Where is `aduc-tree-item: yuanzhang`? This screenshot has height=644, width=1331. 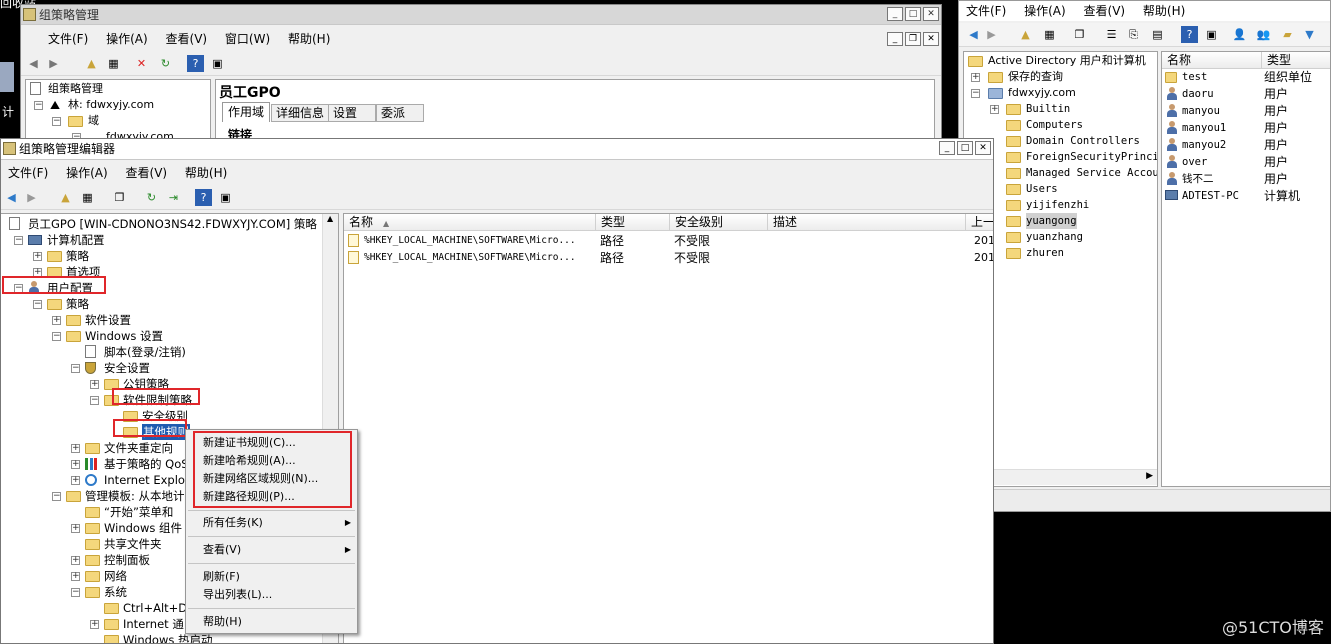 aduc-tree-item: yuanzhang is located at coordinates (1062, 237).